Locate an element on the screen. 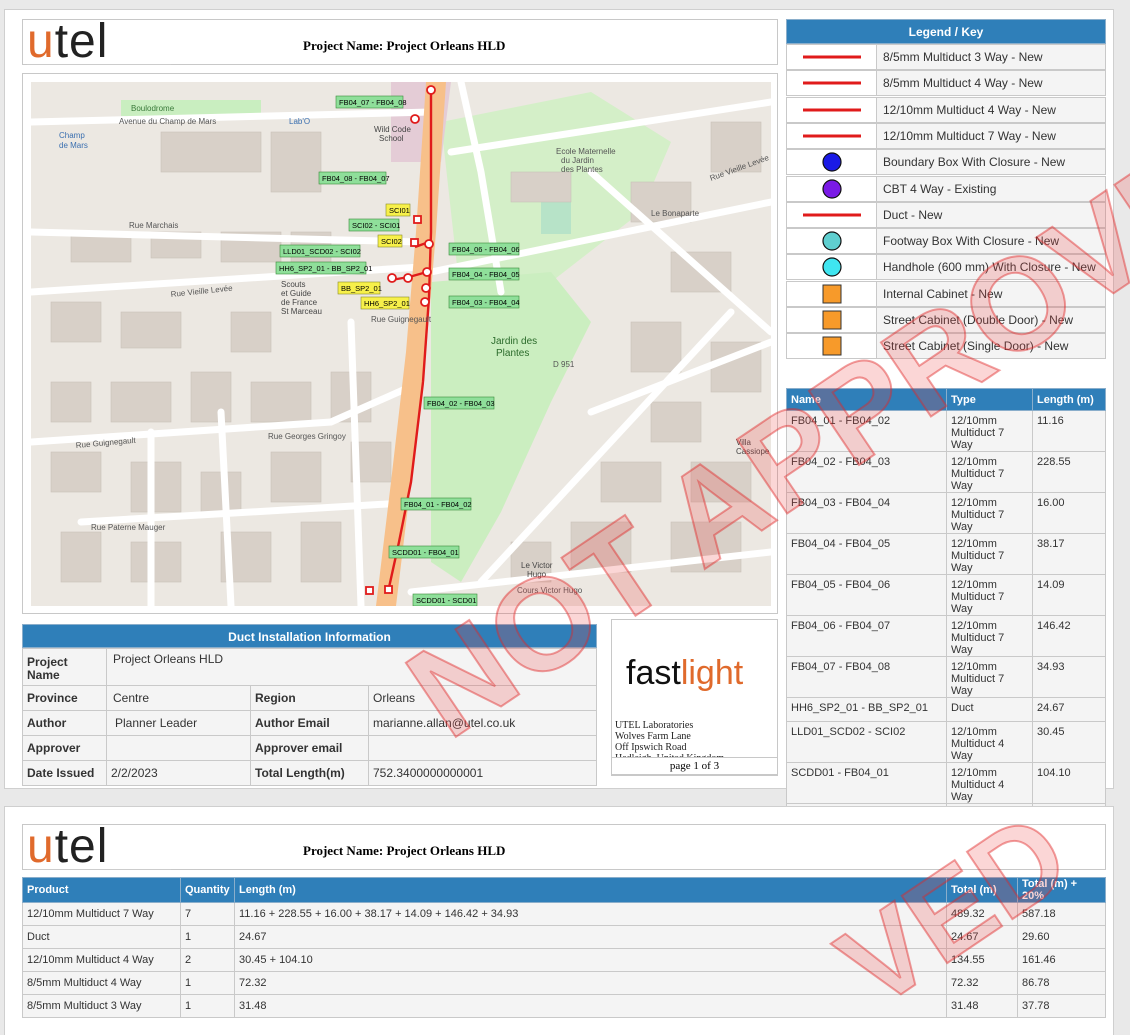  product-name: 12/10mm Multiduct 7 Way is located at coordinates (101, 914).